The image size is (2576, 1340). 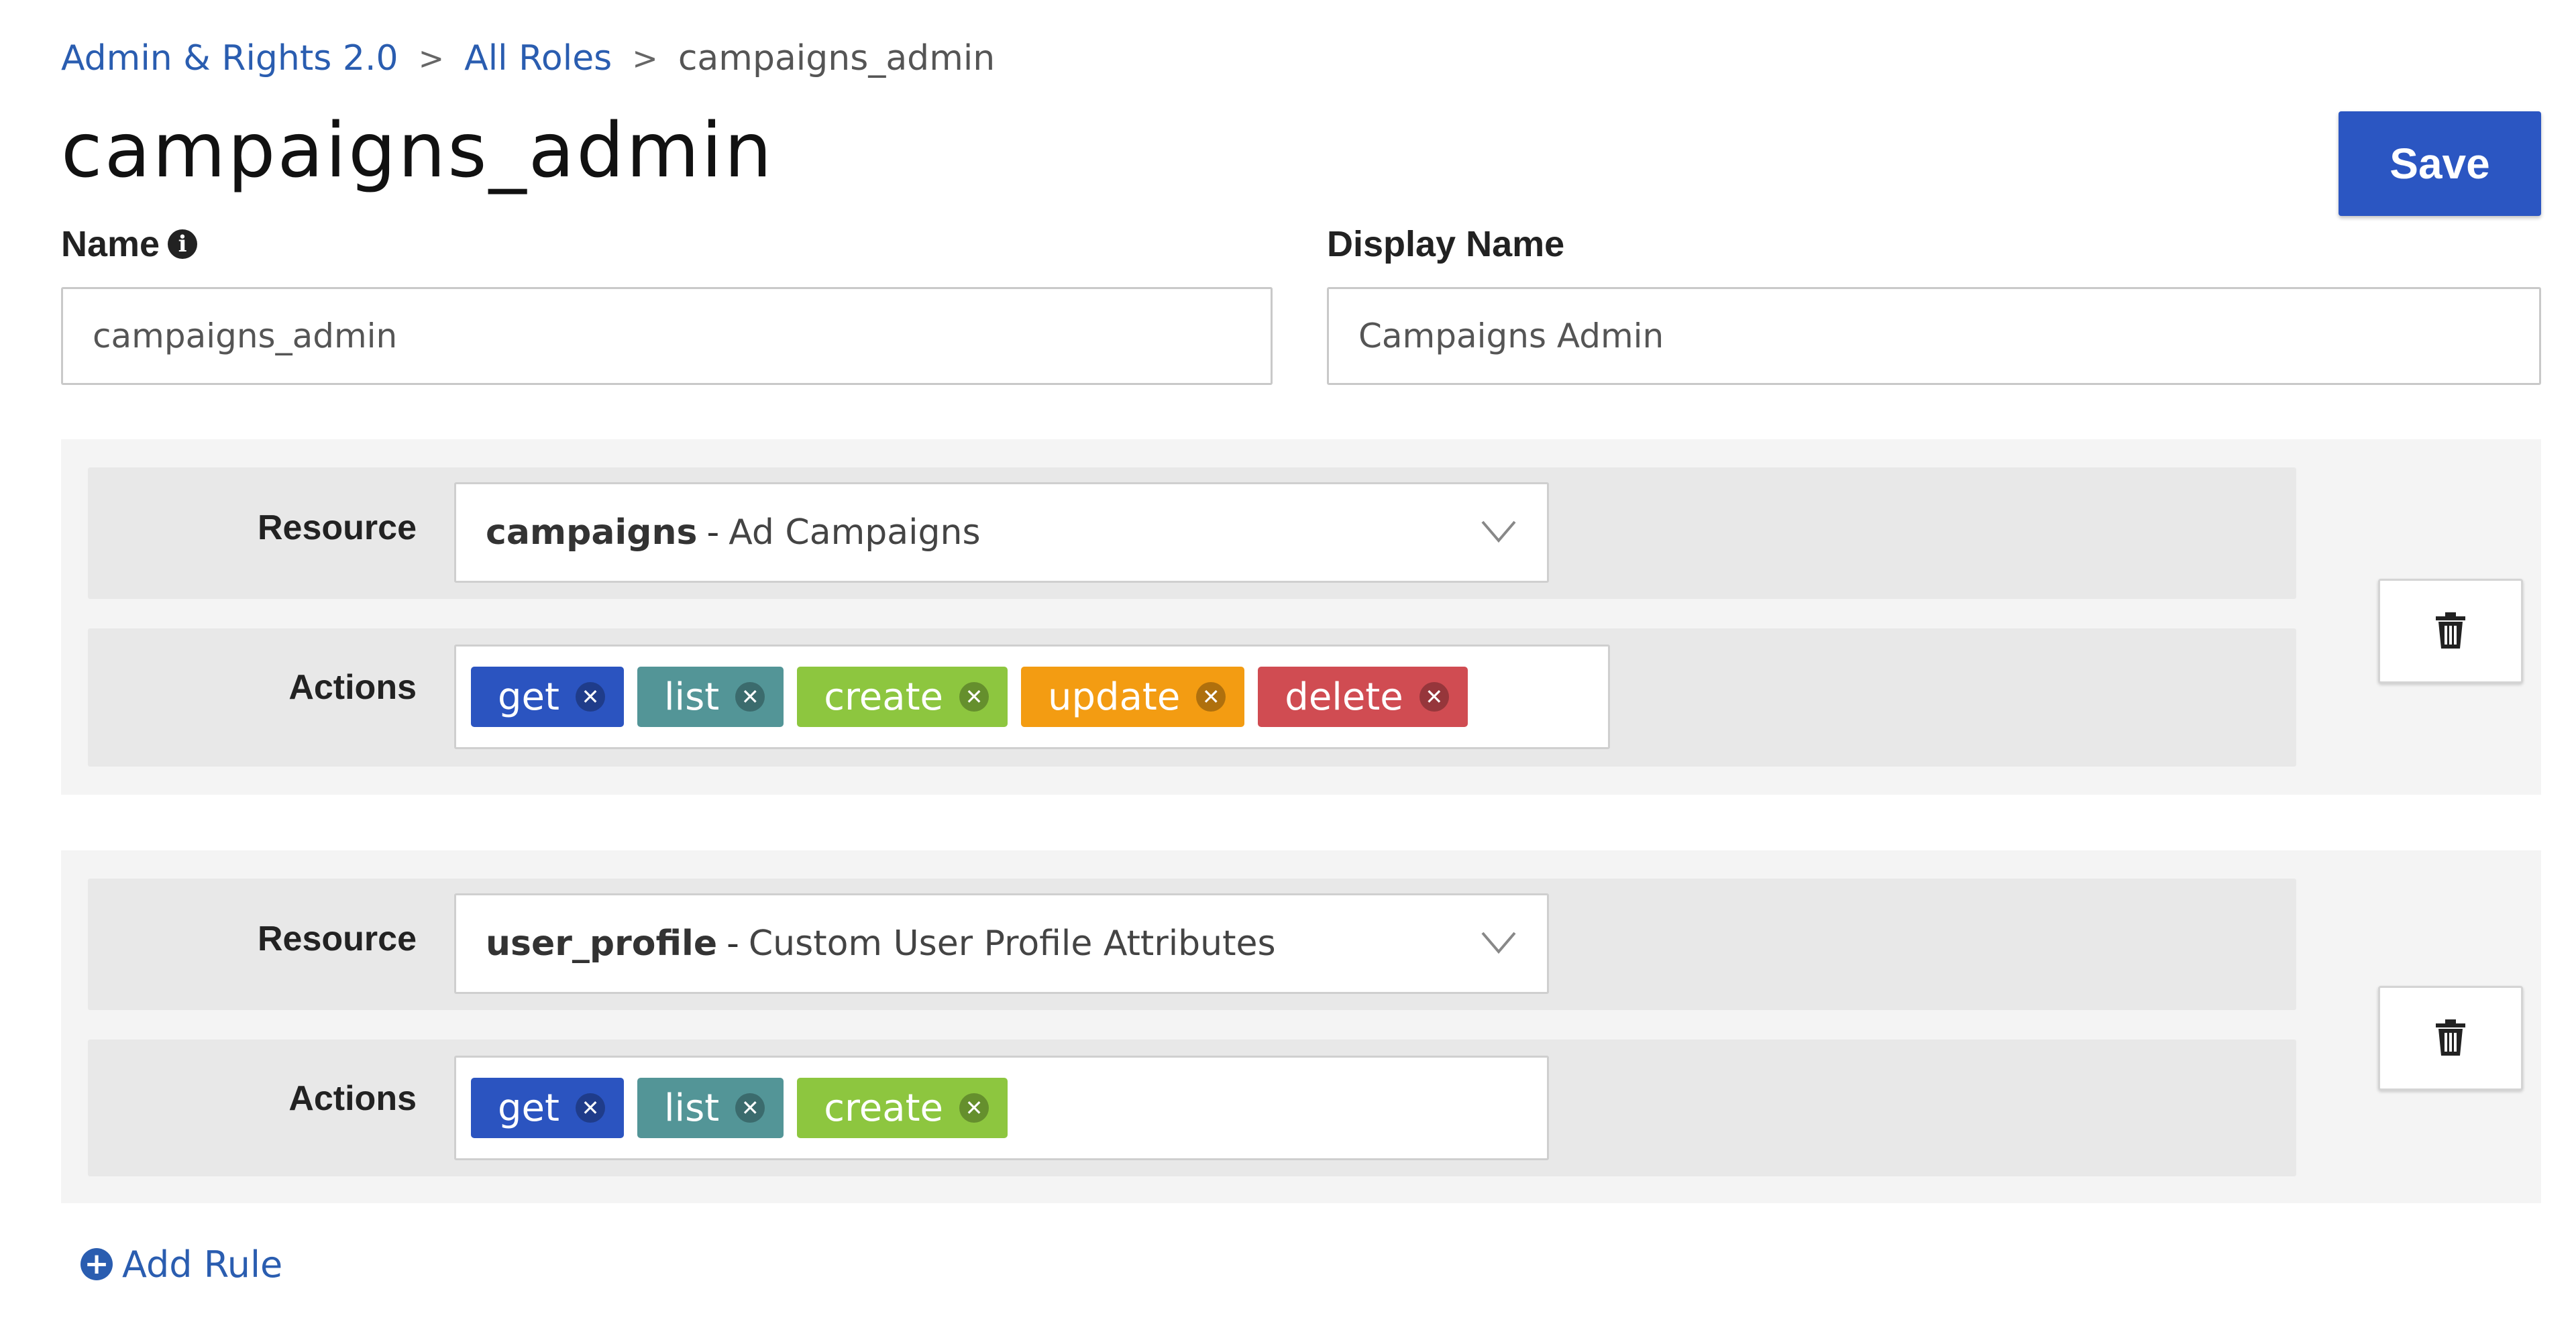 What do you see at coordinates (667, 336) in the screenshot?
I see `name-input` at bounding box center [667, 336].